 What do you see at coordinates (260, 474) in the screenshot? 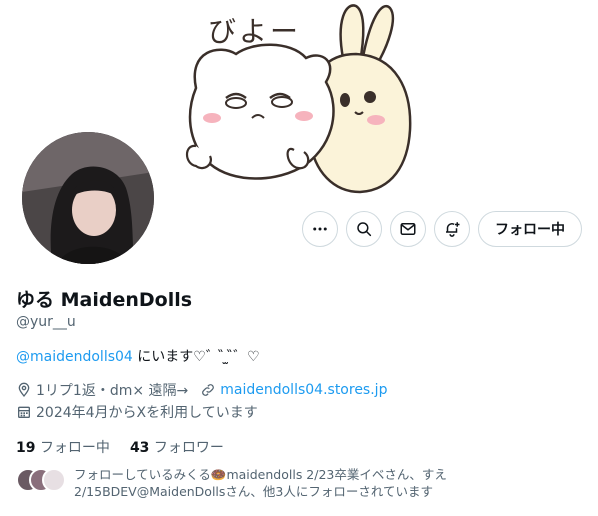
I see `followed-by-text-line1: フォローしているみくる🍩maidendolls 2/23卒業イベさん、すえ` at bounding box center [260, 474].